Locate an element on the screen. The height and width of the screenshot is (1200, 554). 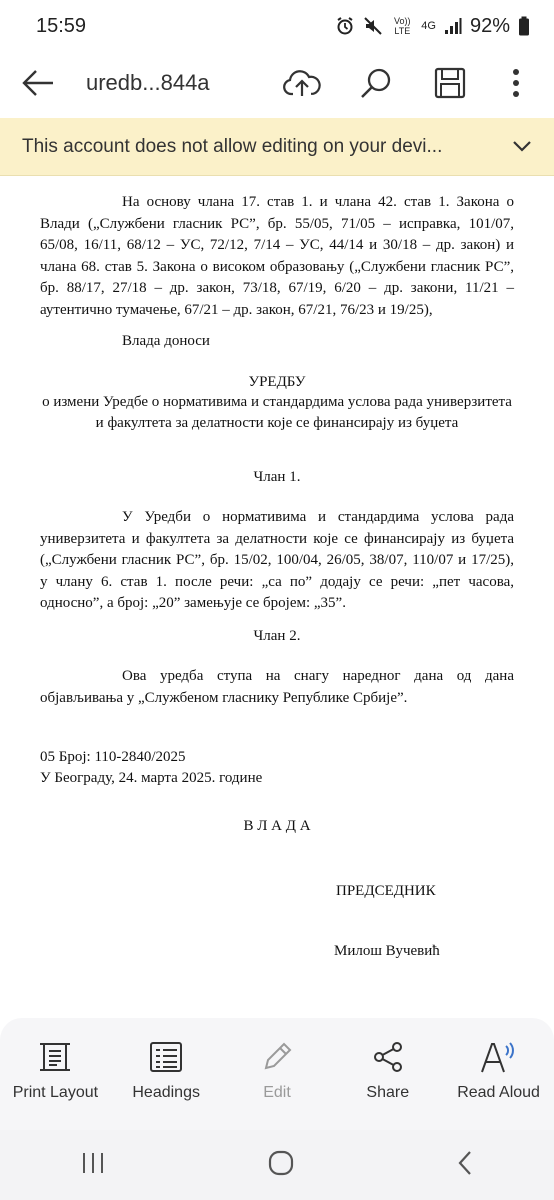
upload-button is located at coordinates (302, 83).